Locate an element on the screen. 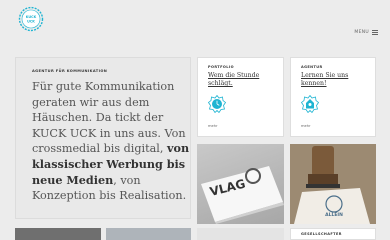 The height and width of the screenshot is (240, 390). portfolio-more-link: mehr is located at coordinates (212, 126).